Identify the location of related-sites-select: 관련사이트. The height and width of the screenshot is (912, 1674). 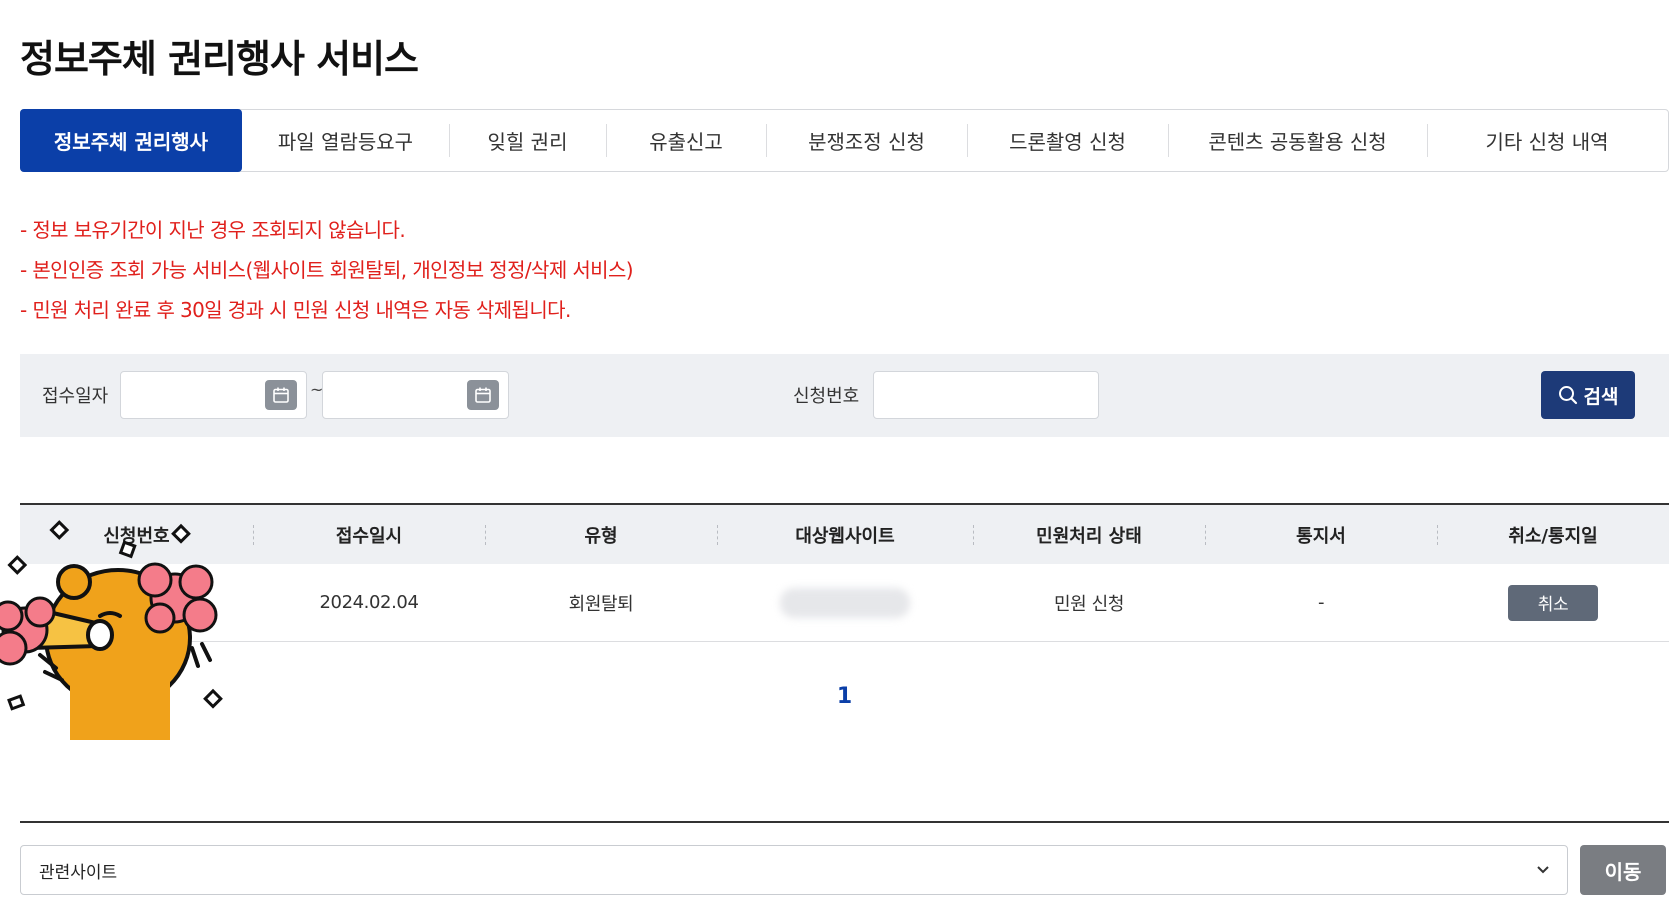
(794, 870).